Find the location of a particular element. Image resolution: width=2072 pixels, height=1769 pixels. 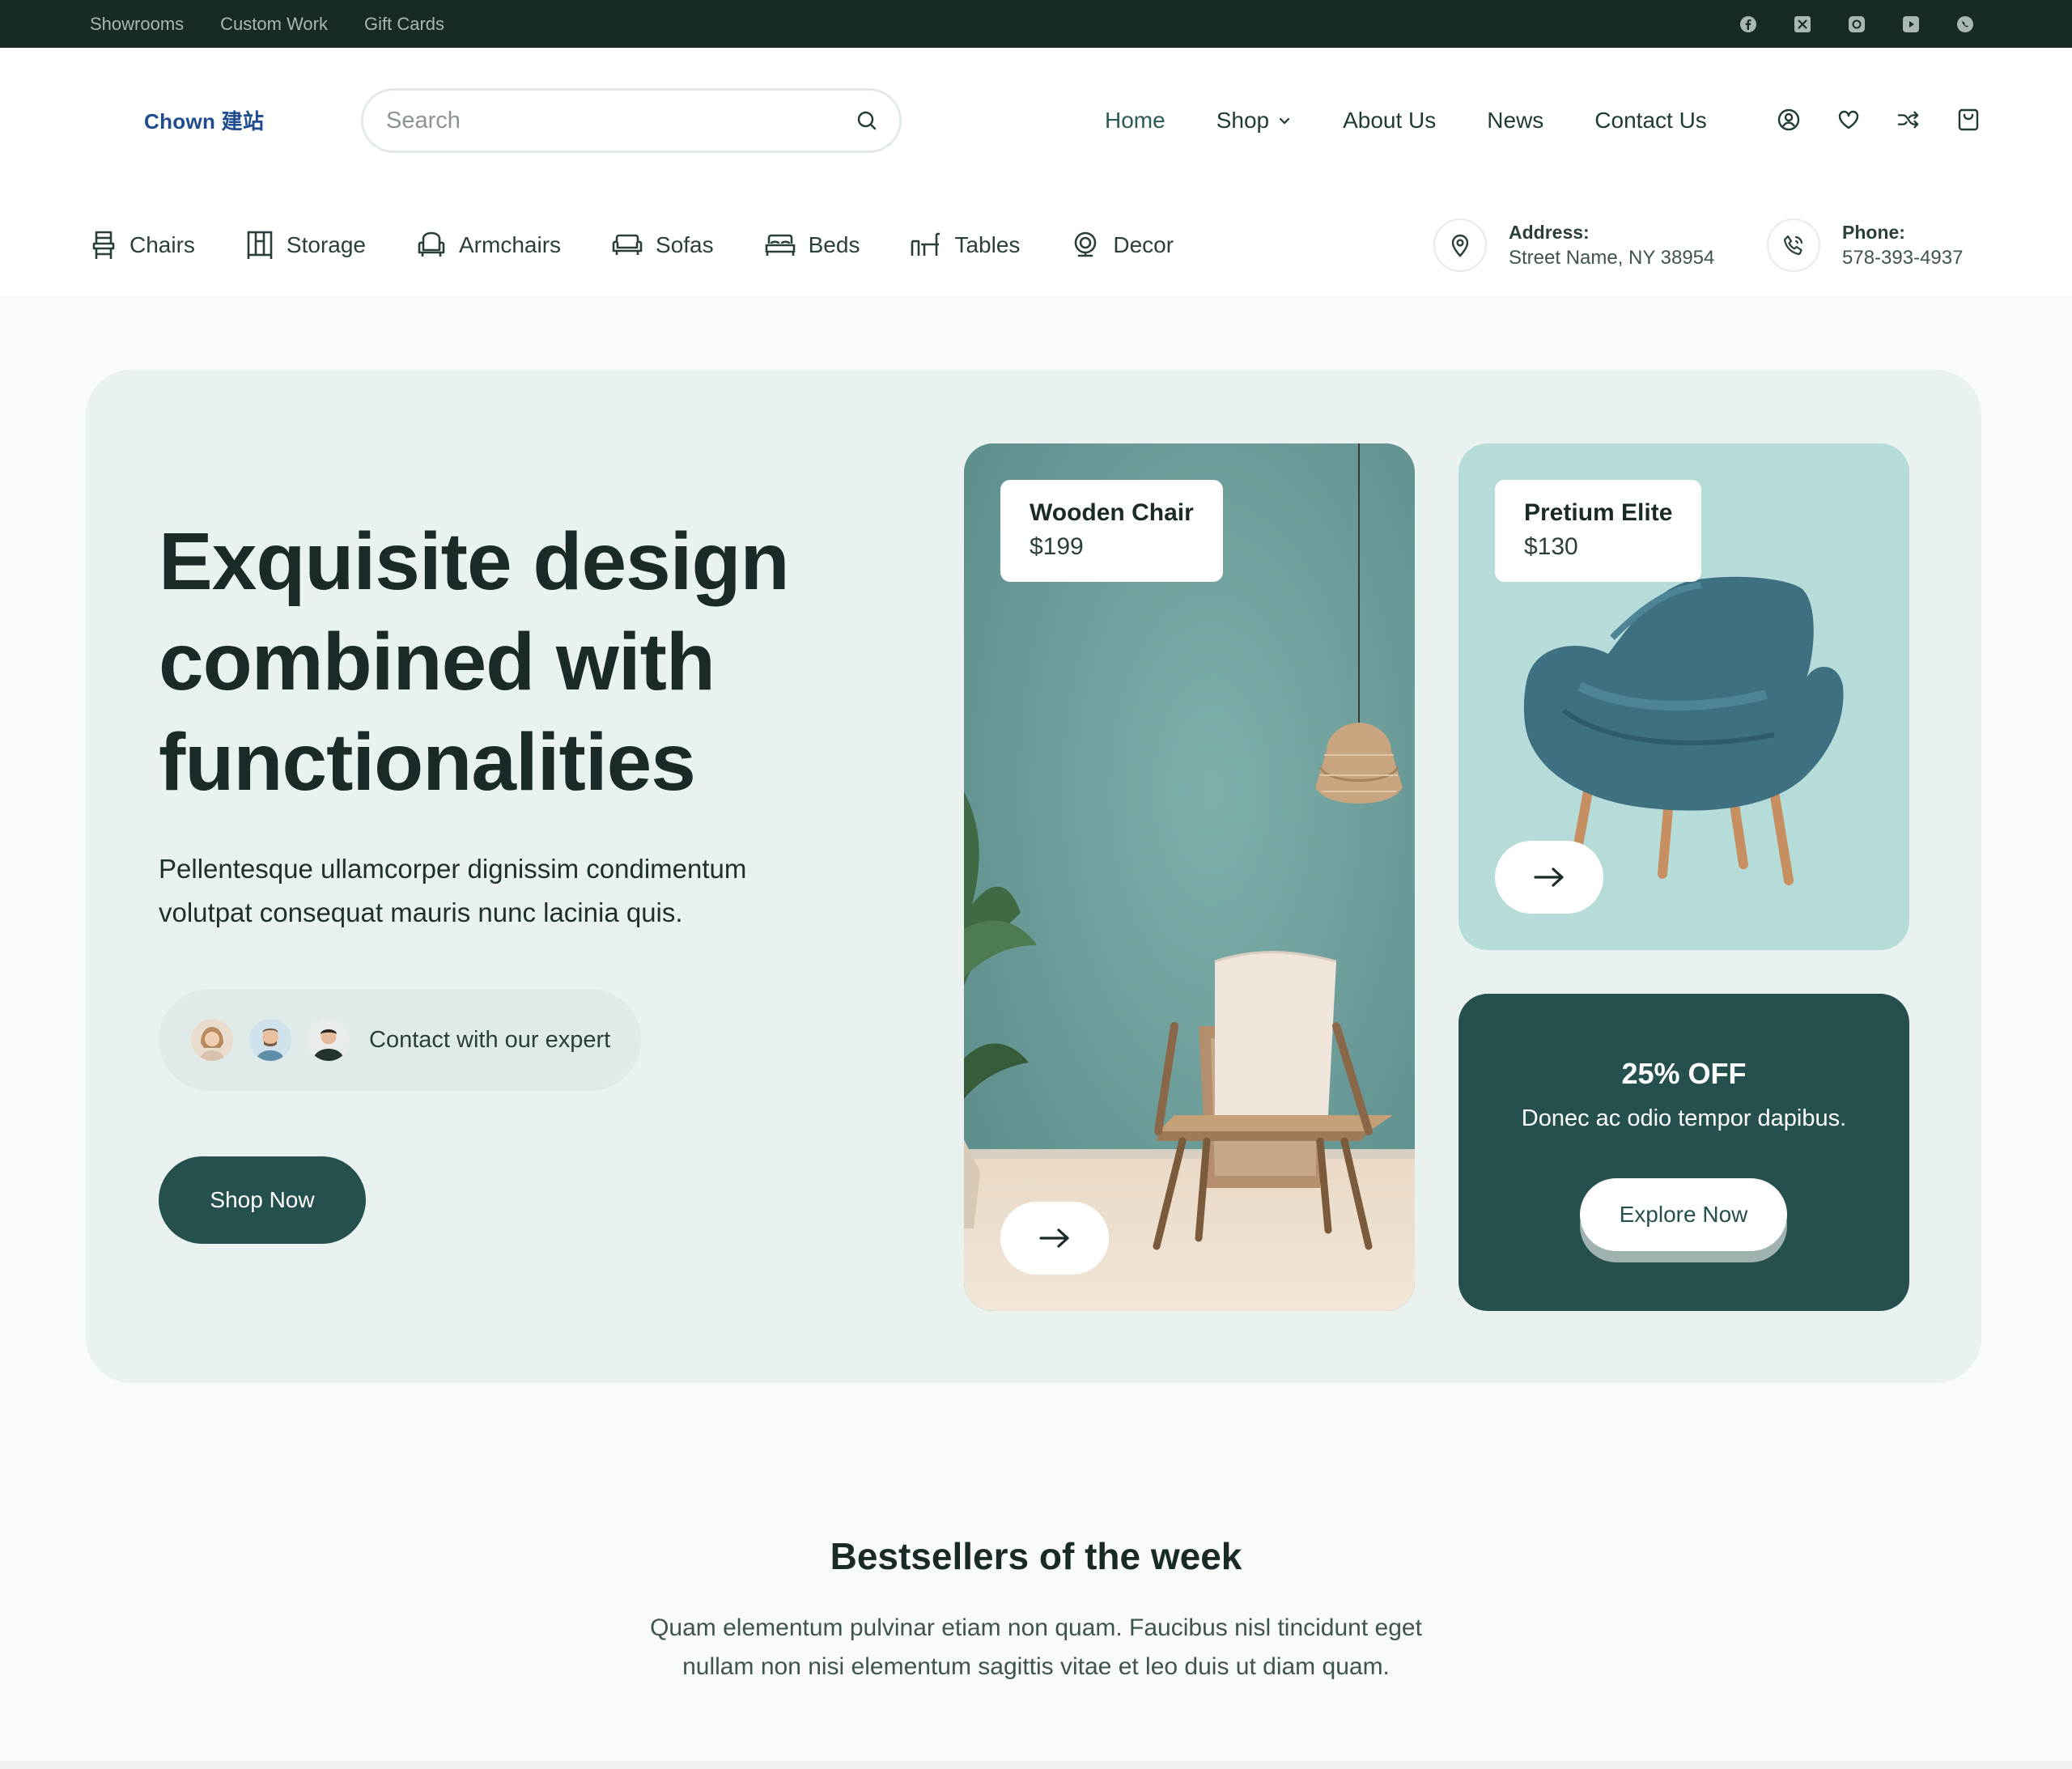

main-nav: Home Shop About Us News Contact Us is located at coordinates (1406, 121).